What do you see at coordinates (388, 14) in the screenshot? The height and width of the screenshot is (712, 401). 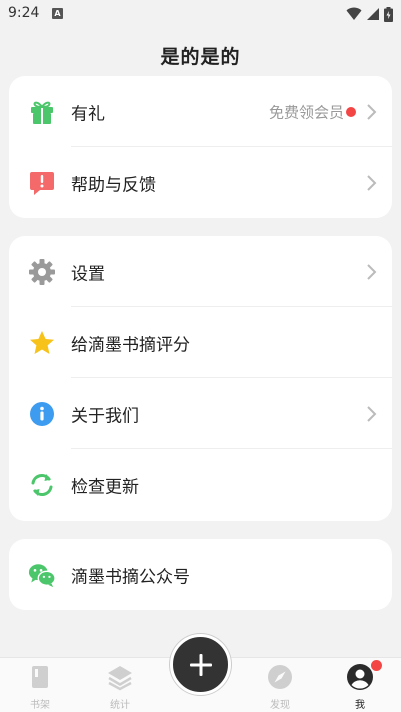 I see `battery-icon` at bounding box center [388, 14].